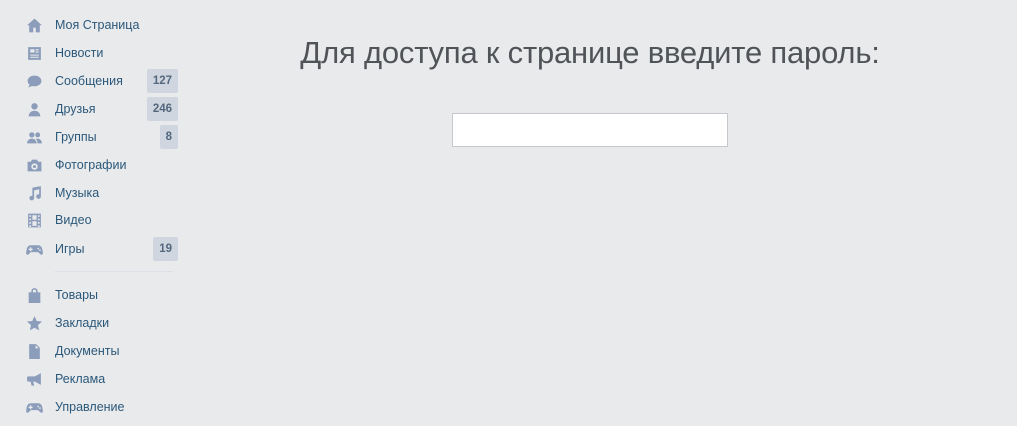 Image resolution: width=1017 pixels, height=426 pixels. I want to click on sidebar-item-label: Товары, so click(76, 295).